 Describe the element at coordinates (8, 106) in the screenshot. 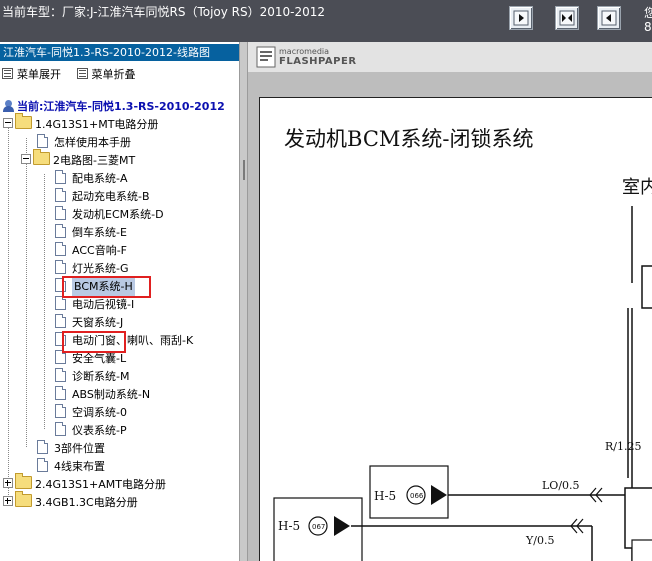

I see `user-icon` at that location.